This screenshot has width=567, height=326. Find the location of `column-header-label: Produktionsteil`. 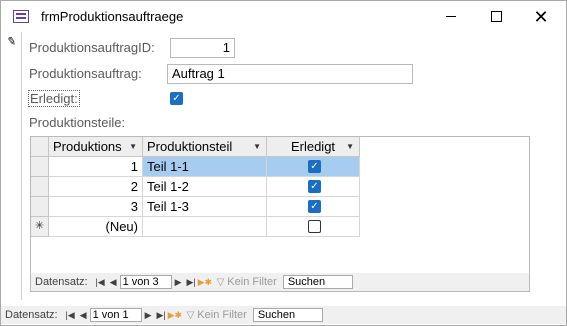

column-header-label: Produktionsteil is located at coordinates (190, 146).